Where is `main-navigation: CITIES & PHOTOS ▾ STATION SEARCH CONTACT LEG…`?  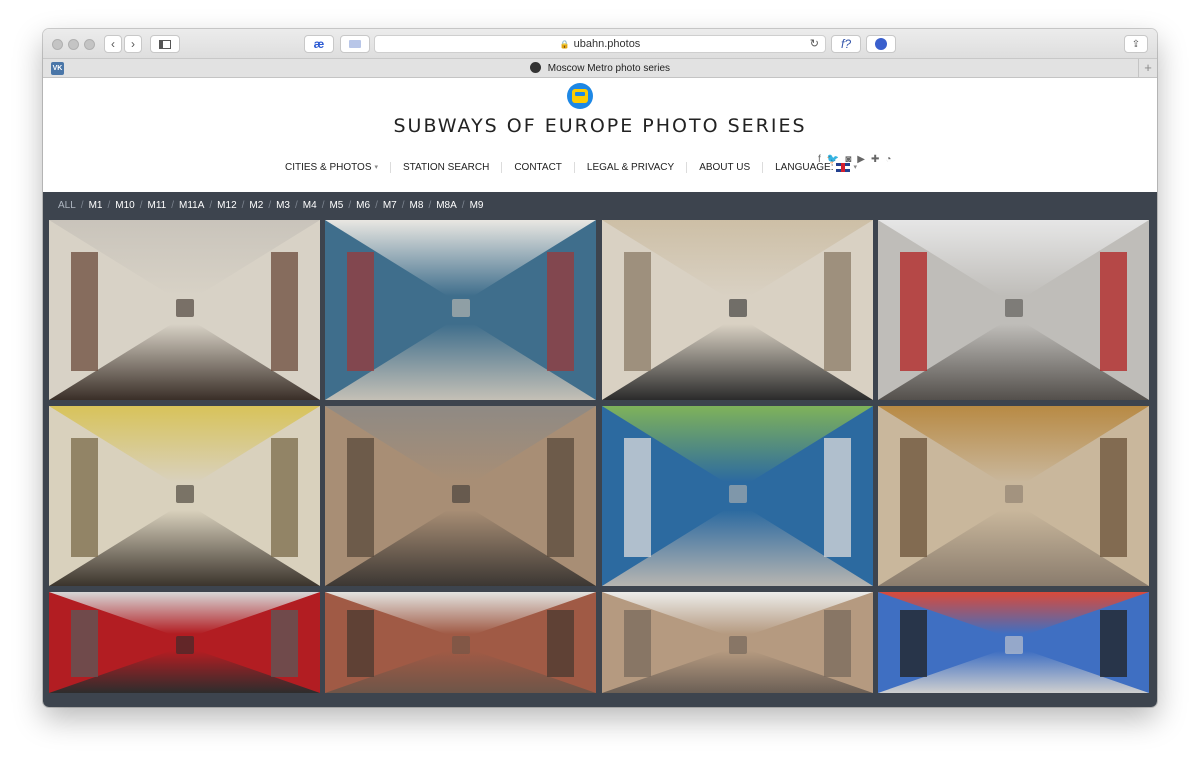
main-navigation: CITIES & PHOTOS ▾ STATION SEARCH CONTACT LEG… is located at coordinates (571, 167).